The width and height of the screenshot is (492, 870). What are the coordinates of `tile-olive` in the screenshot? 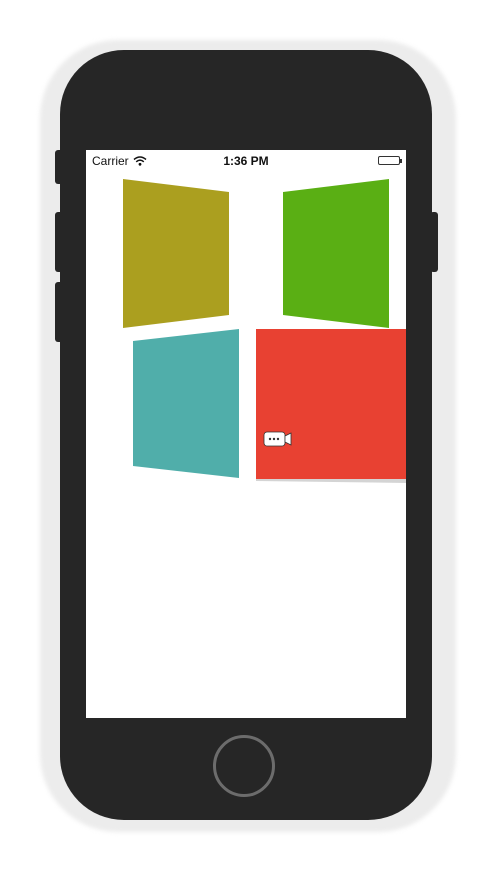 It's located at (176, 253).